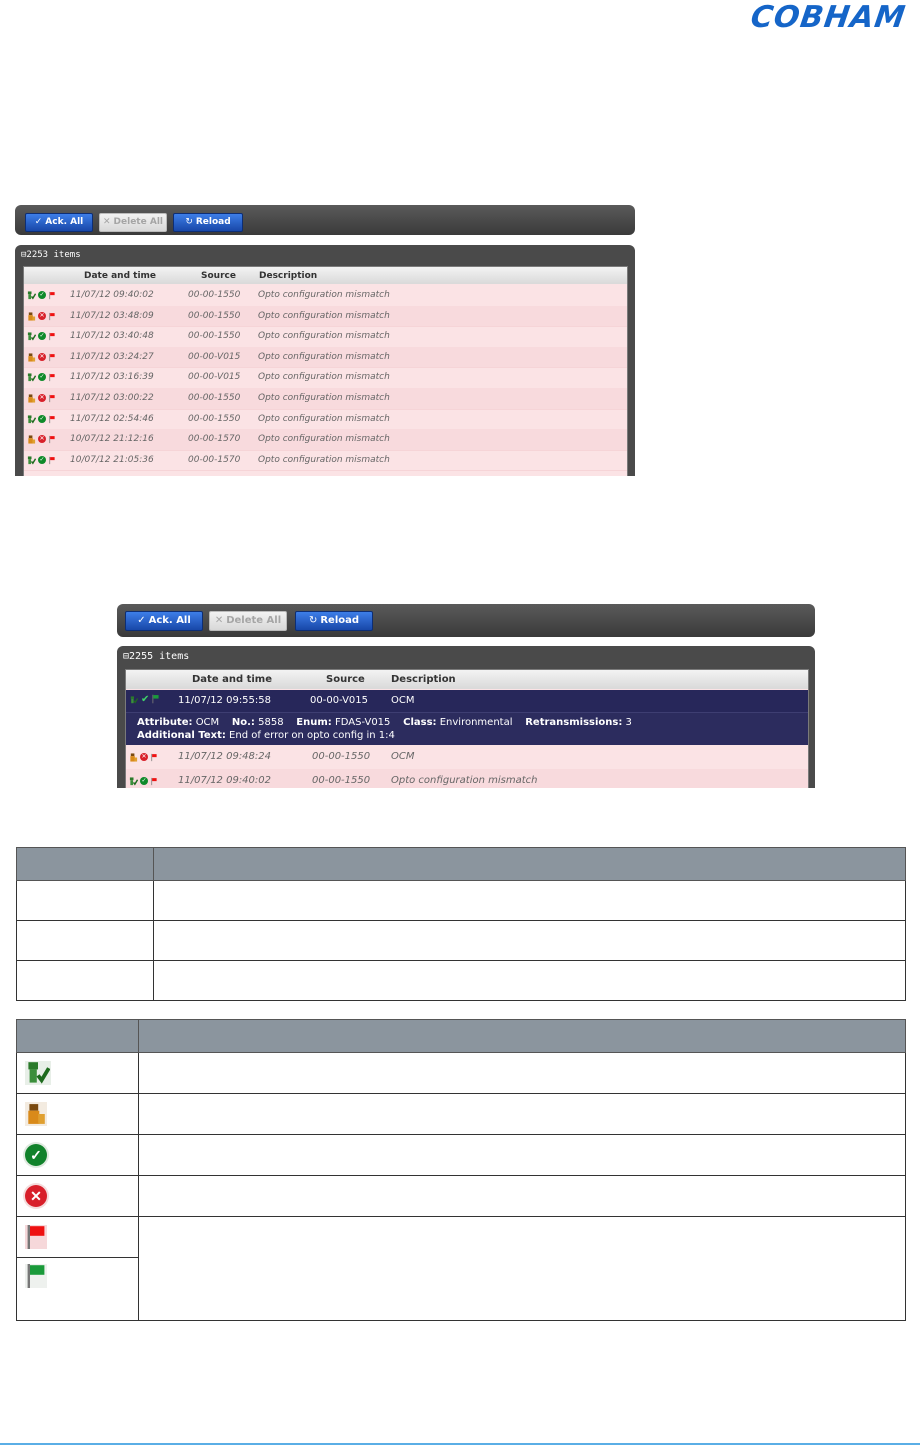 This screenshot has height=1446, width=920. What do you see at coordinates (145, 699) in the screenshot?
I see `check-icon: ✔` at bounding box center [145, 699].